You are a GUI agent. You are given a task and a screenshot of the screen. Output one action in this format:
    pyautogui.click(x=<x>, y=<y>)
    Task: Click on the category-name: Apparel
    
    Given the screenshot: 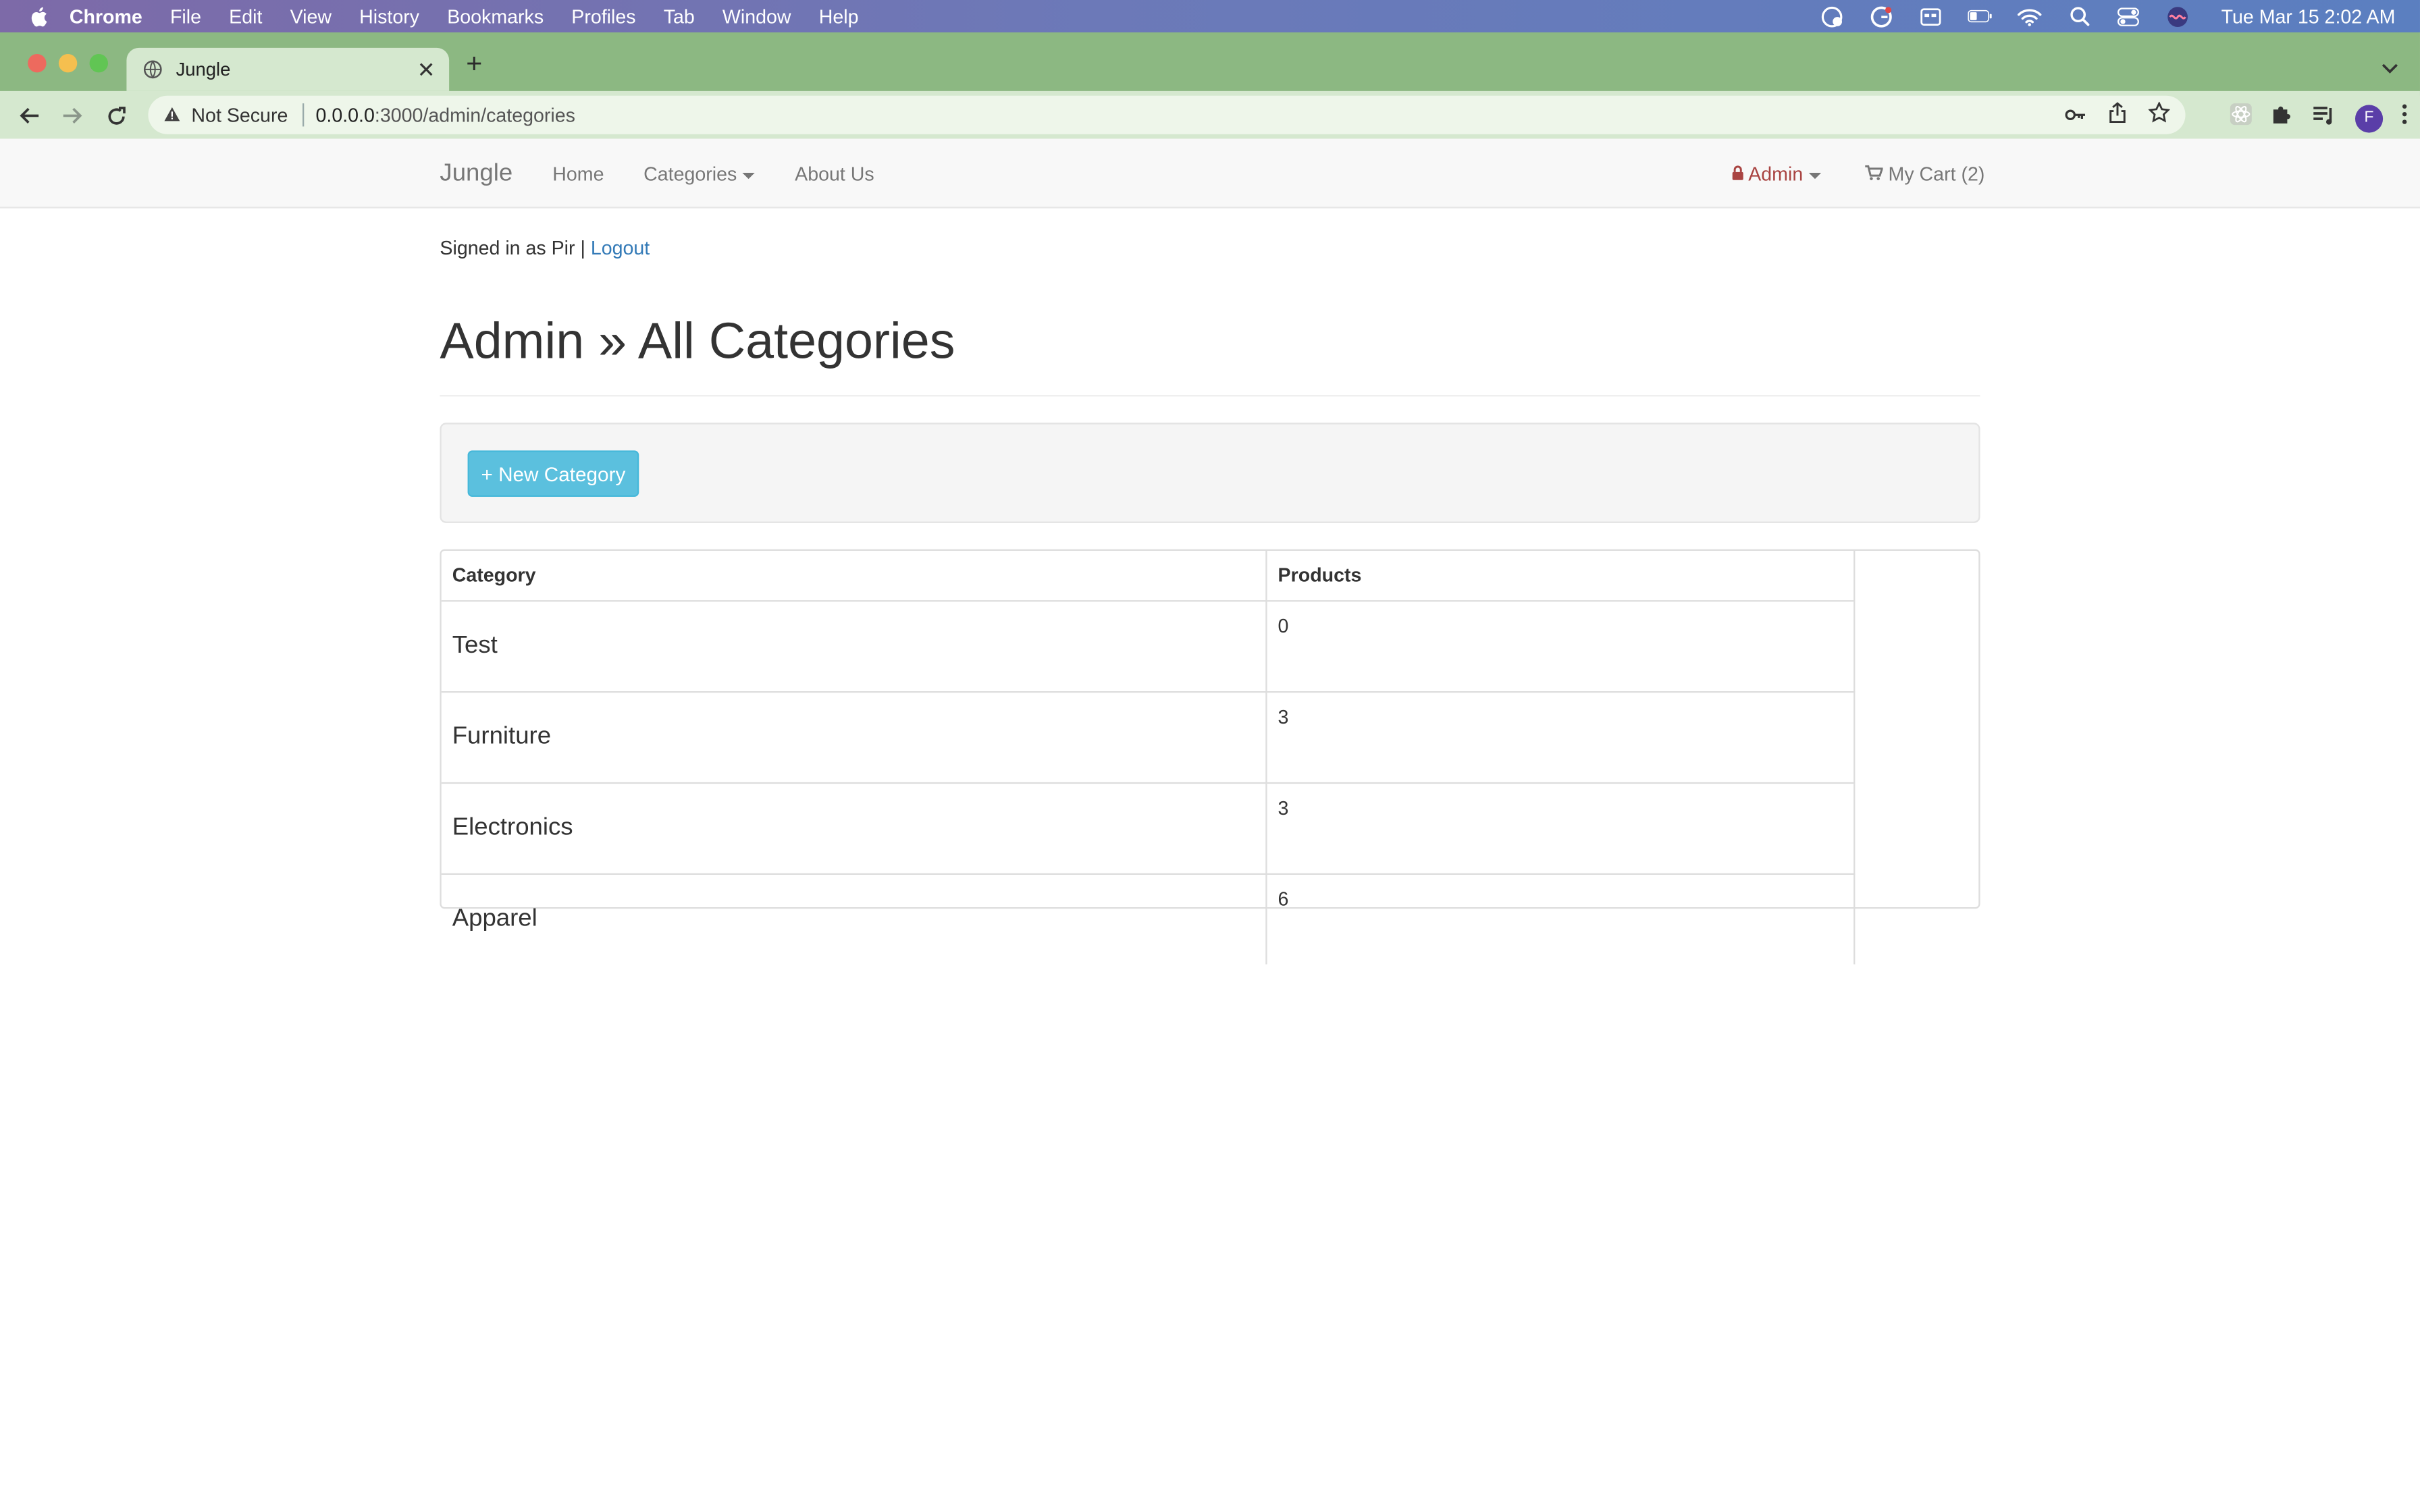 What is the action you would take?
    pyautogui.click(x=854, y=919)
    